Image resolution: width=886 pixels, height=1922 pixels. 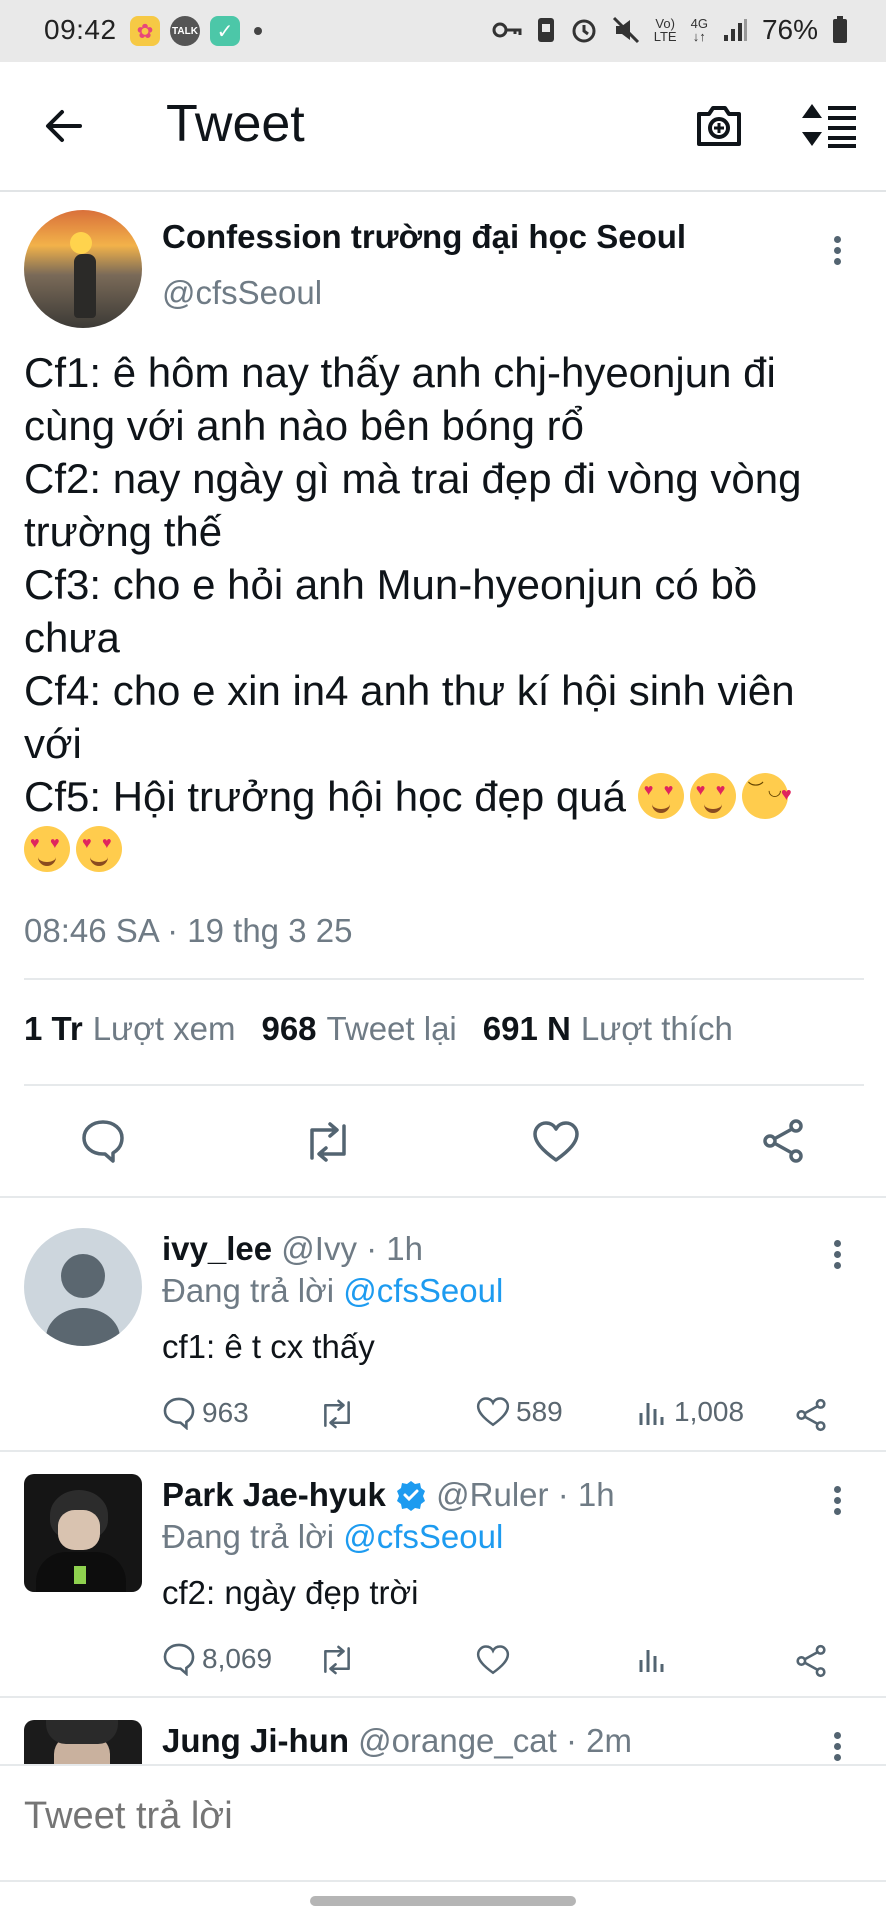 What do you see at coordinates (443, 1901) in the screenshot?
I see `home-indicator` at bounding box center [443, 1901].